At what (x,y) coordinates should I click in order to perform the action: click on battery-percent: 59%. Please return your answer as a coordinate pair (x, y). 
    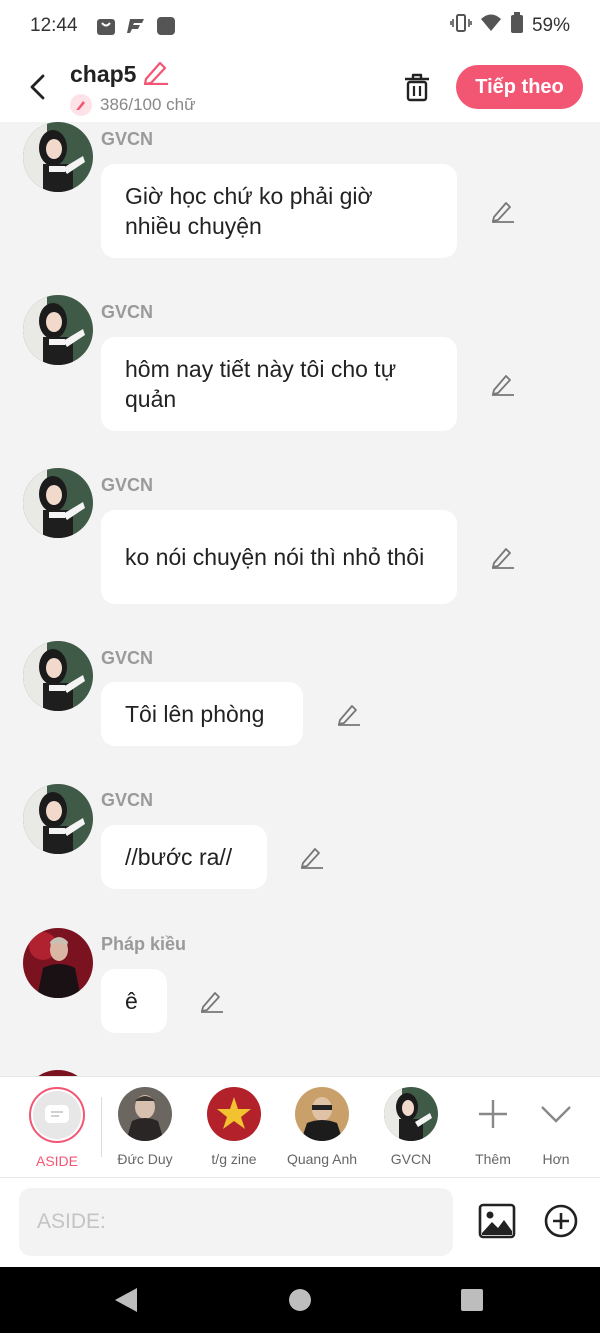
    Looking at the image, I should click on (550, 25).